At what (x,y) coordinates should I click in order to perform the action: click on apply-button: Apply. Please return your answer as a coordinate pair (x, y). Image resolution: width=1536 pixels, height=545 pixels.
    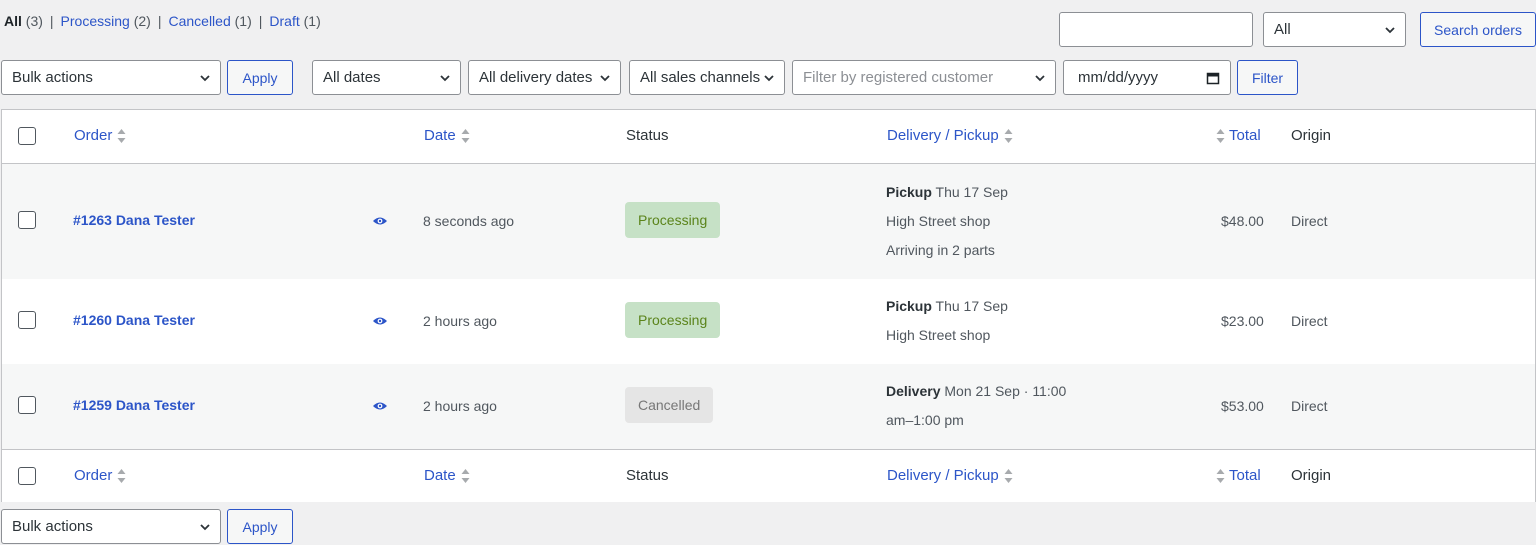
    Looking at the image, I should click on (260, 77).